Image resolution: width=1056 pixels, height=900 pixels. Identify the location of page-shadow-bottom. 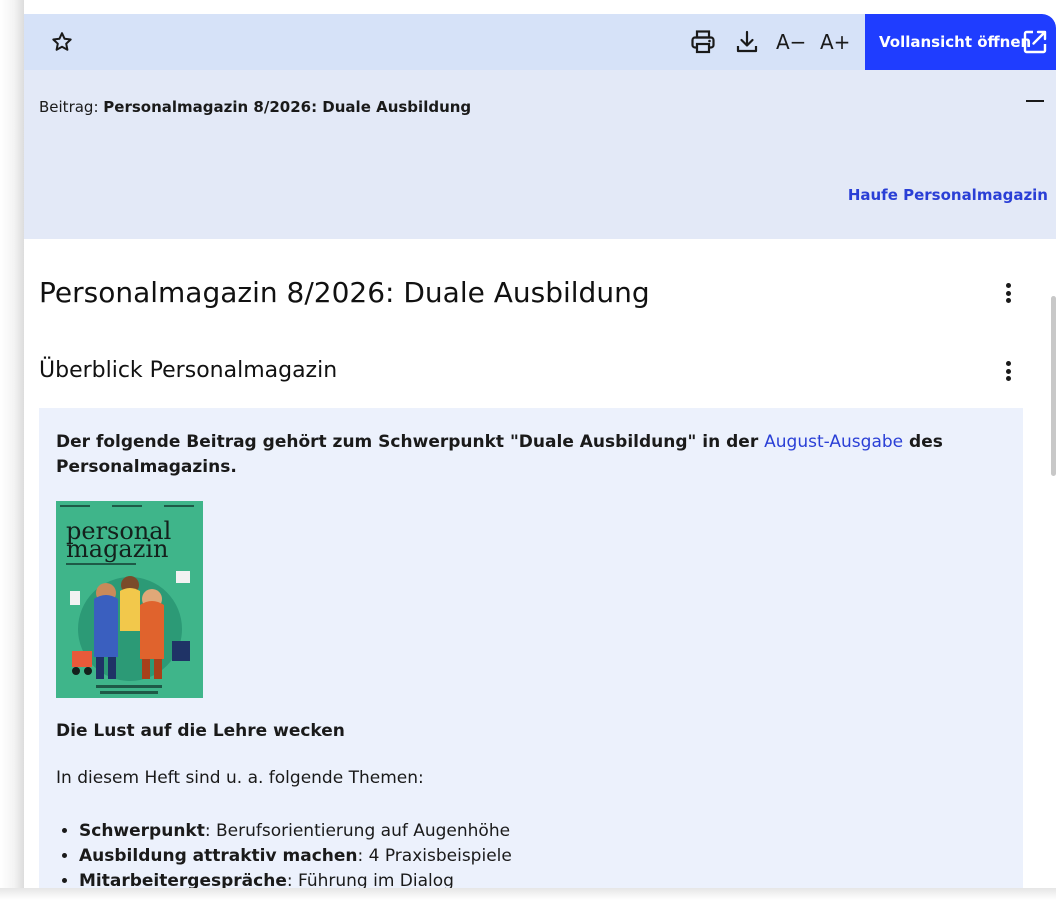
(528, 894).